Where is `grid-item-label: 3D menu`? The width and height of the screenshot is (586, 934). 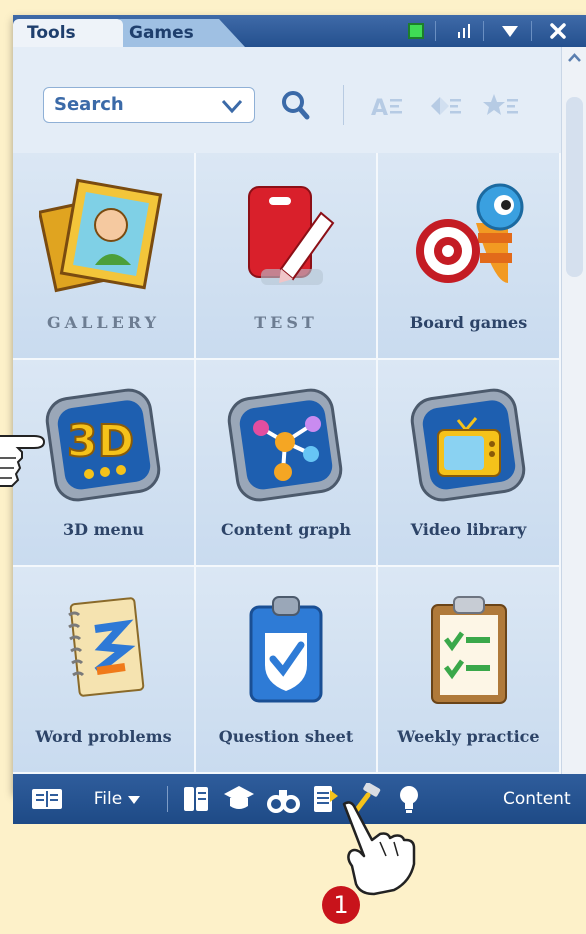
grid-item-label: 3D menu is located at coordinates (103, 529).